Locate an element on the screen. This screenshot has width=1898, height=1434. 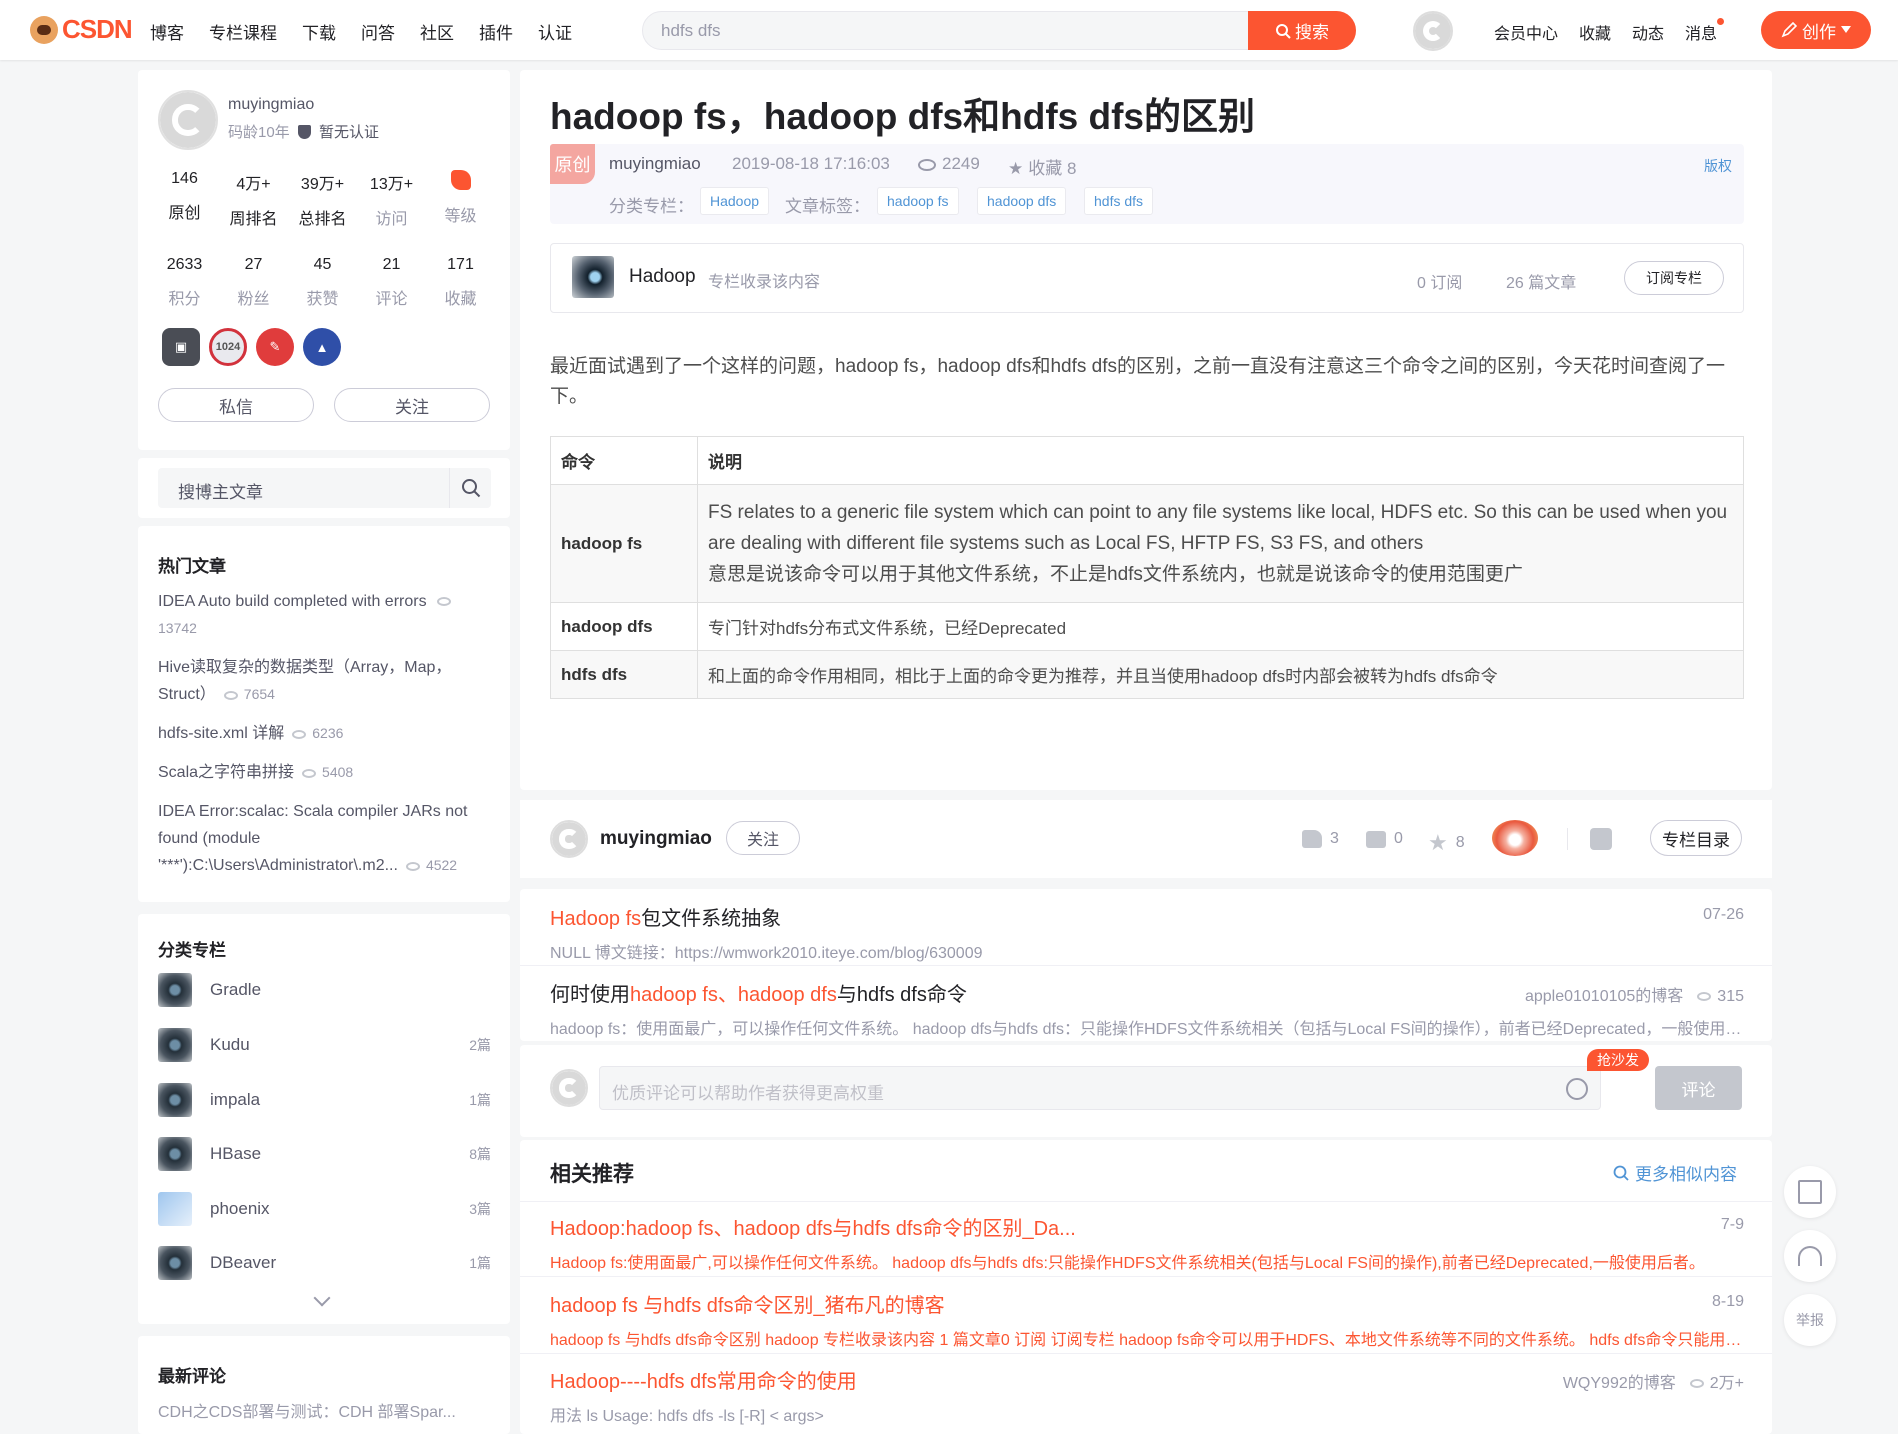
badge-1024: 1024 is located at coordinates (228, 347).